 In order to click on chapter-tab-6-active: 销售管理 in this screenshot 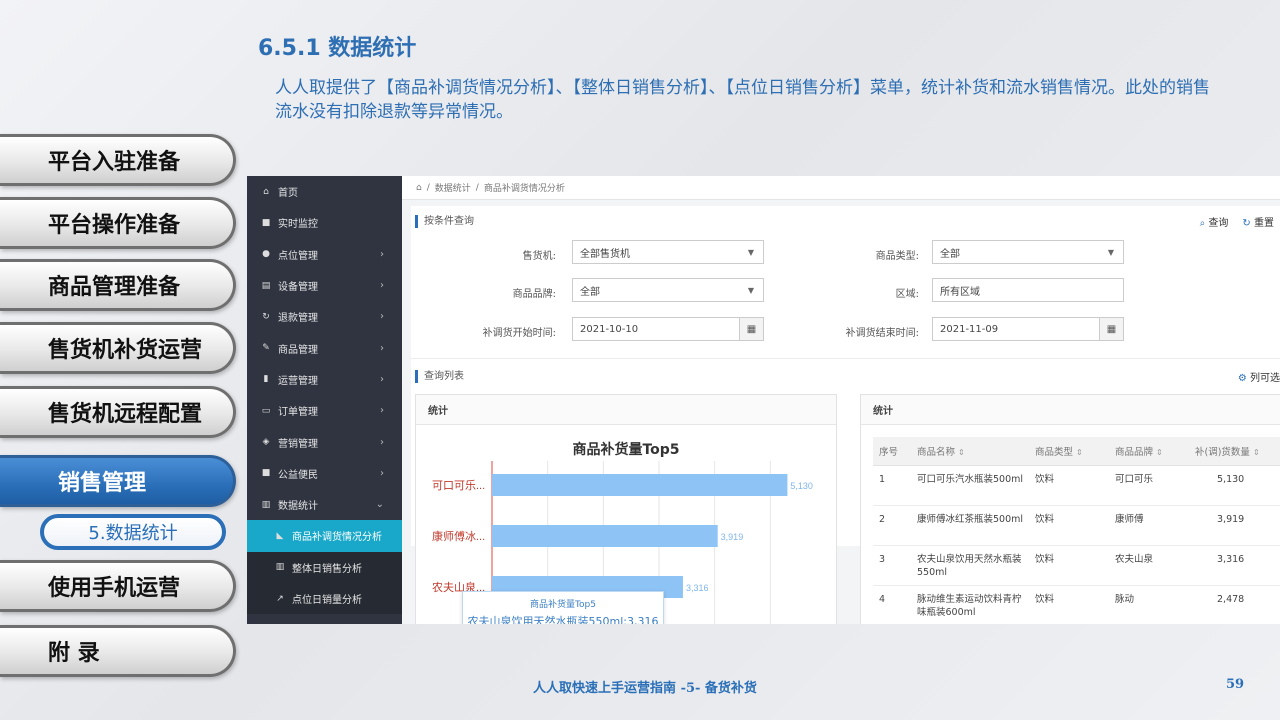, I will do `click(118, 481)`.